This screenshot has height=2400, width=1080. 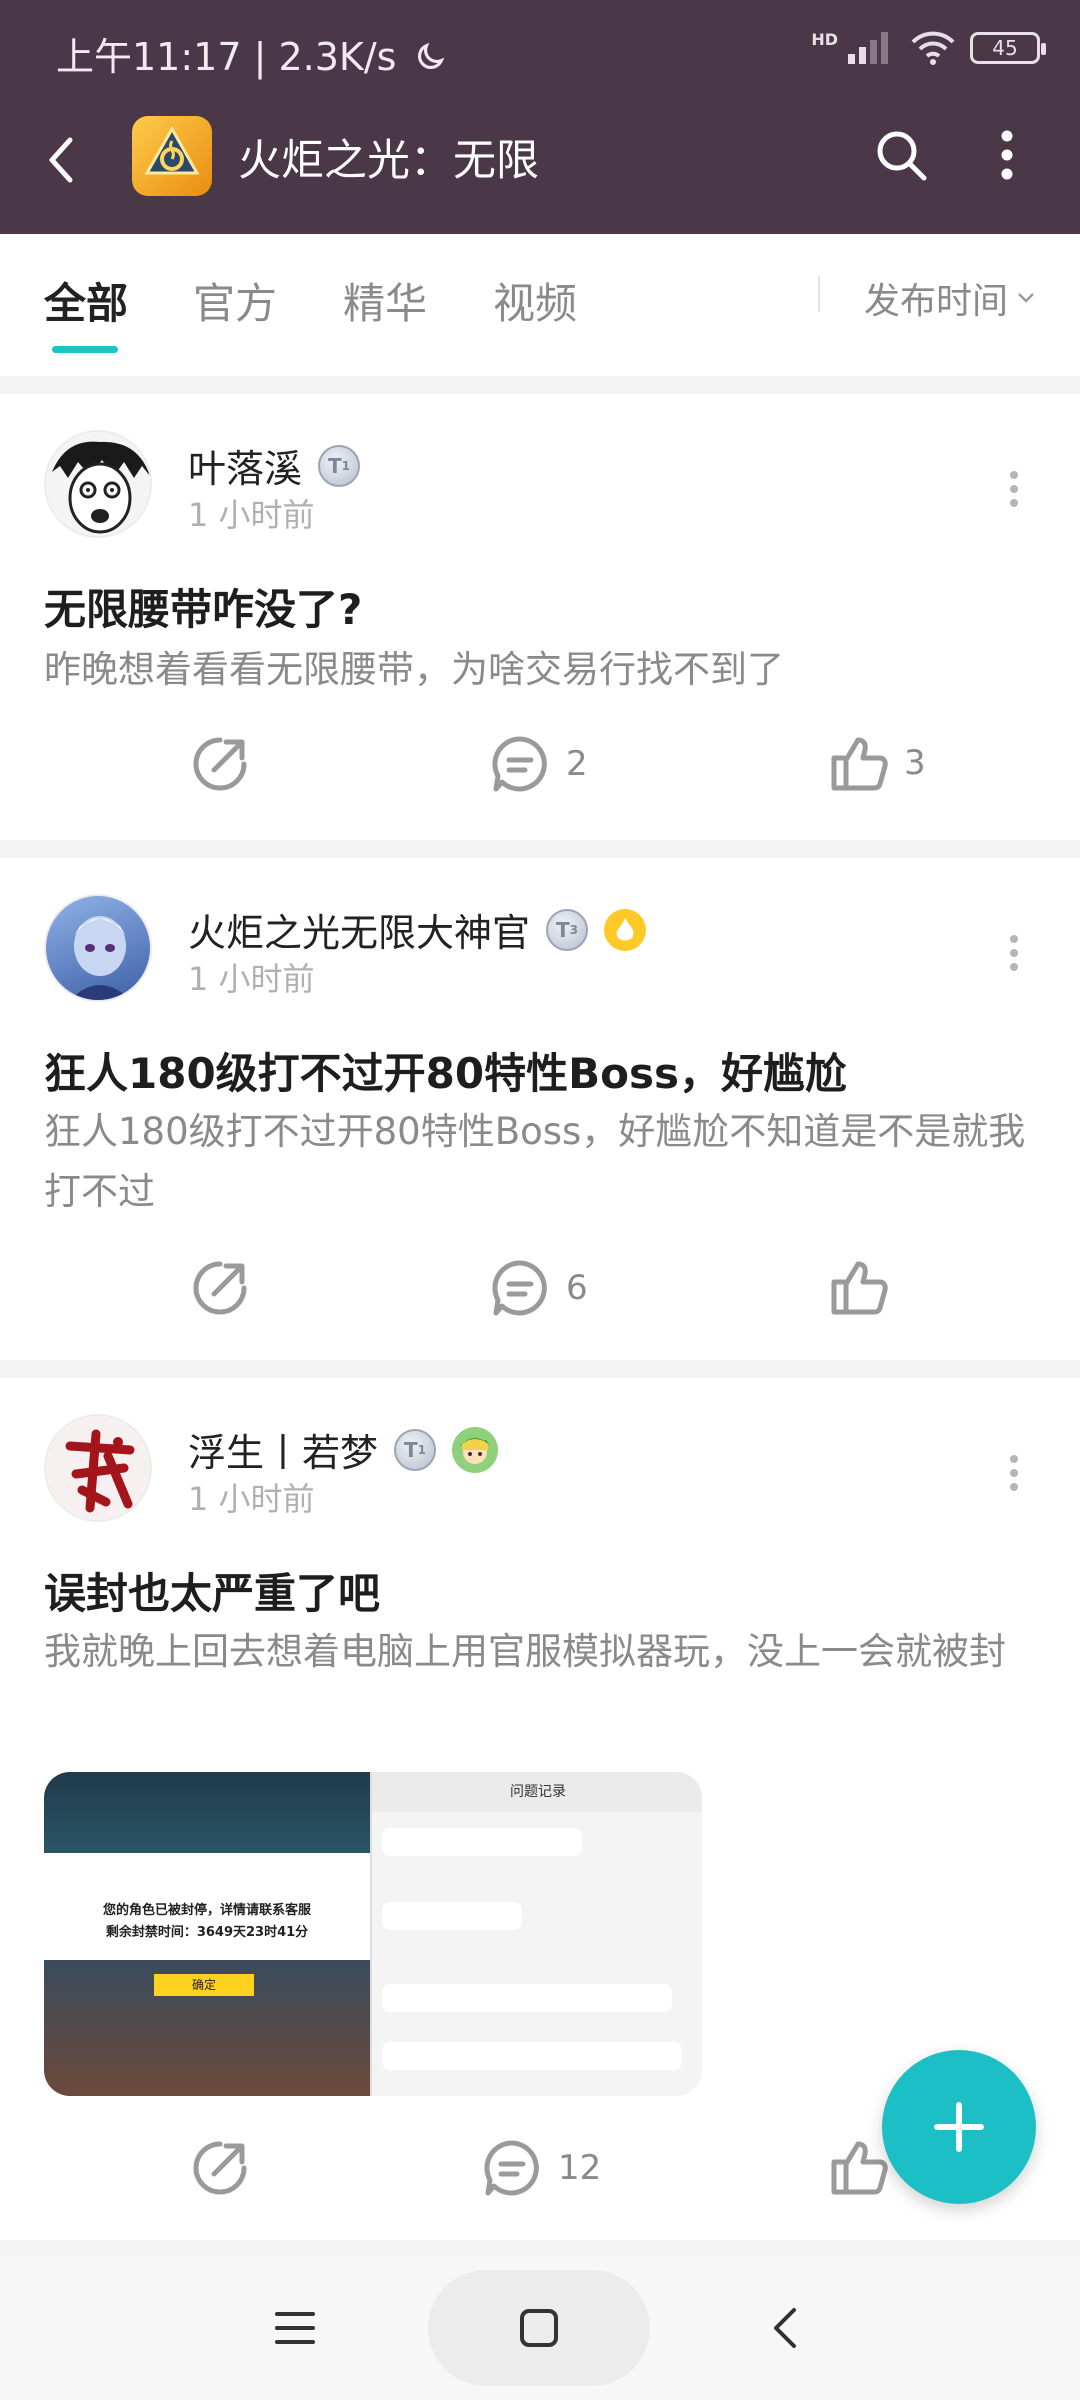 What do you see at coordinates (203, 606) in the screenshot?
I see `post-title: 无限腰带咋没了?` at bounding box center [203, 606].